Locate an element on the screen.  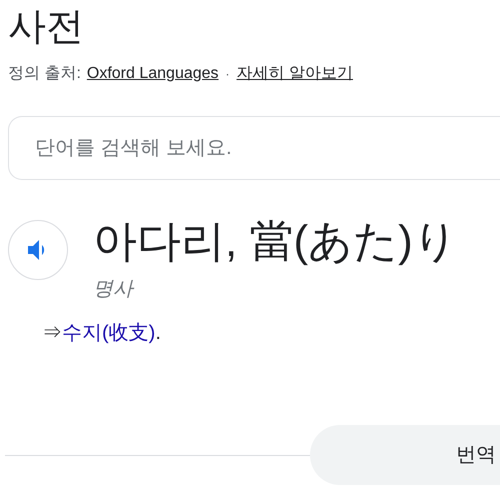
headword: 아다리, 當(あた)り is located at coordinates (275, 242).